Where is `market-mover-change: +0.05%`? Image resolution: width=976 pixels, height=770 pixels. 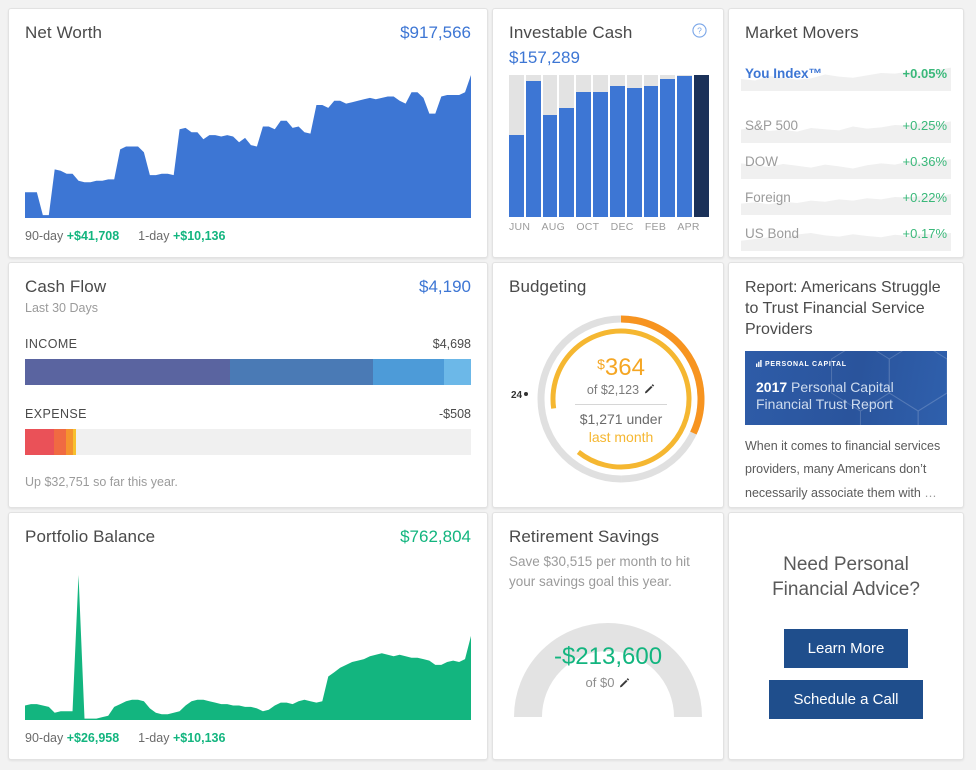 market-mover-change: +0.05% is located at coordinates (924, 73).